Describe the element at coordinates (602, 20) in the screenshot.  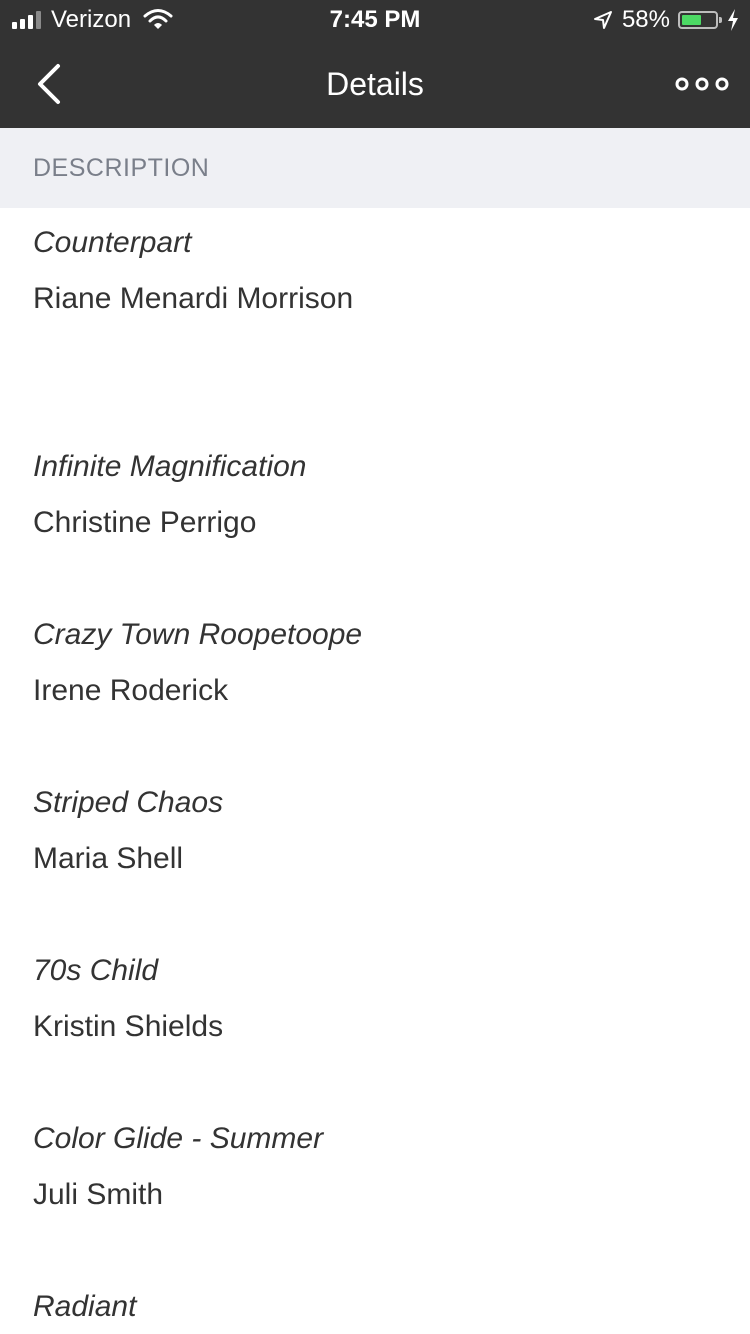
I see `location-arrow-icon` at that location.